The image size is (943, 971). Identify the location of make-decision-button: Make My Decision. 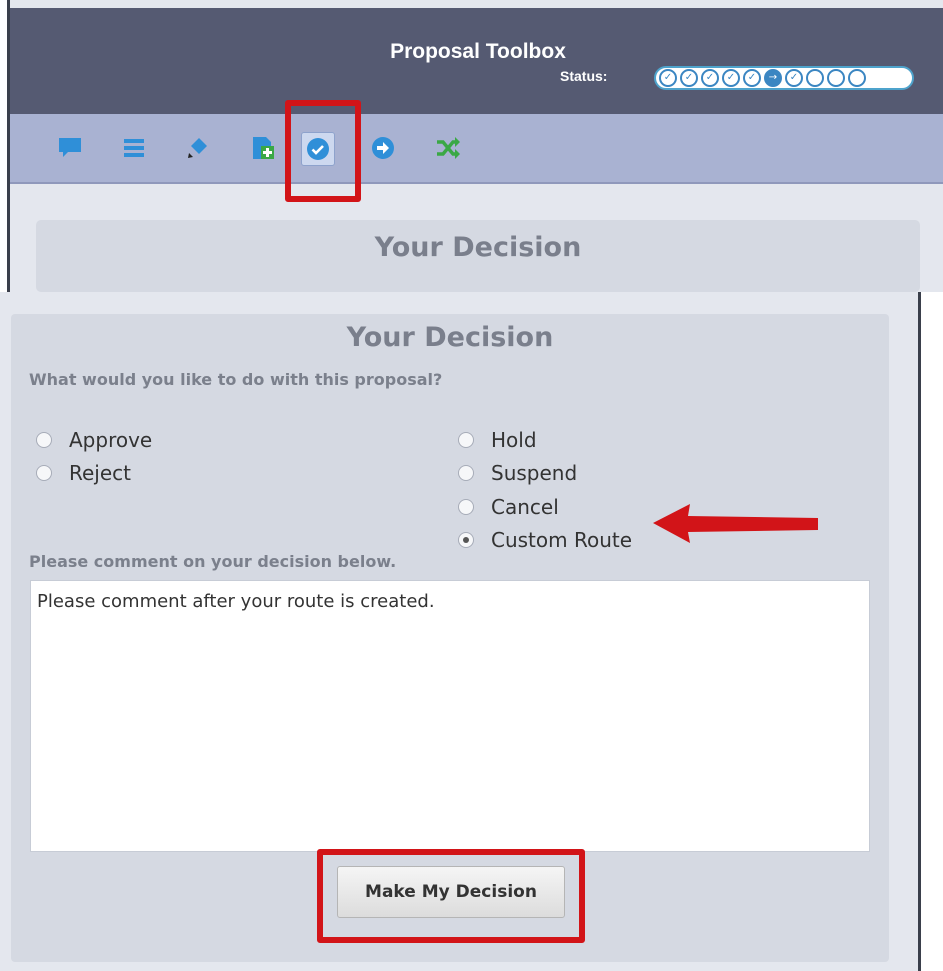
(451, 892).